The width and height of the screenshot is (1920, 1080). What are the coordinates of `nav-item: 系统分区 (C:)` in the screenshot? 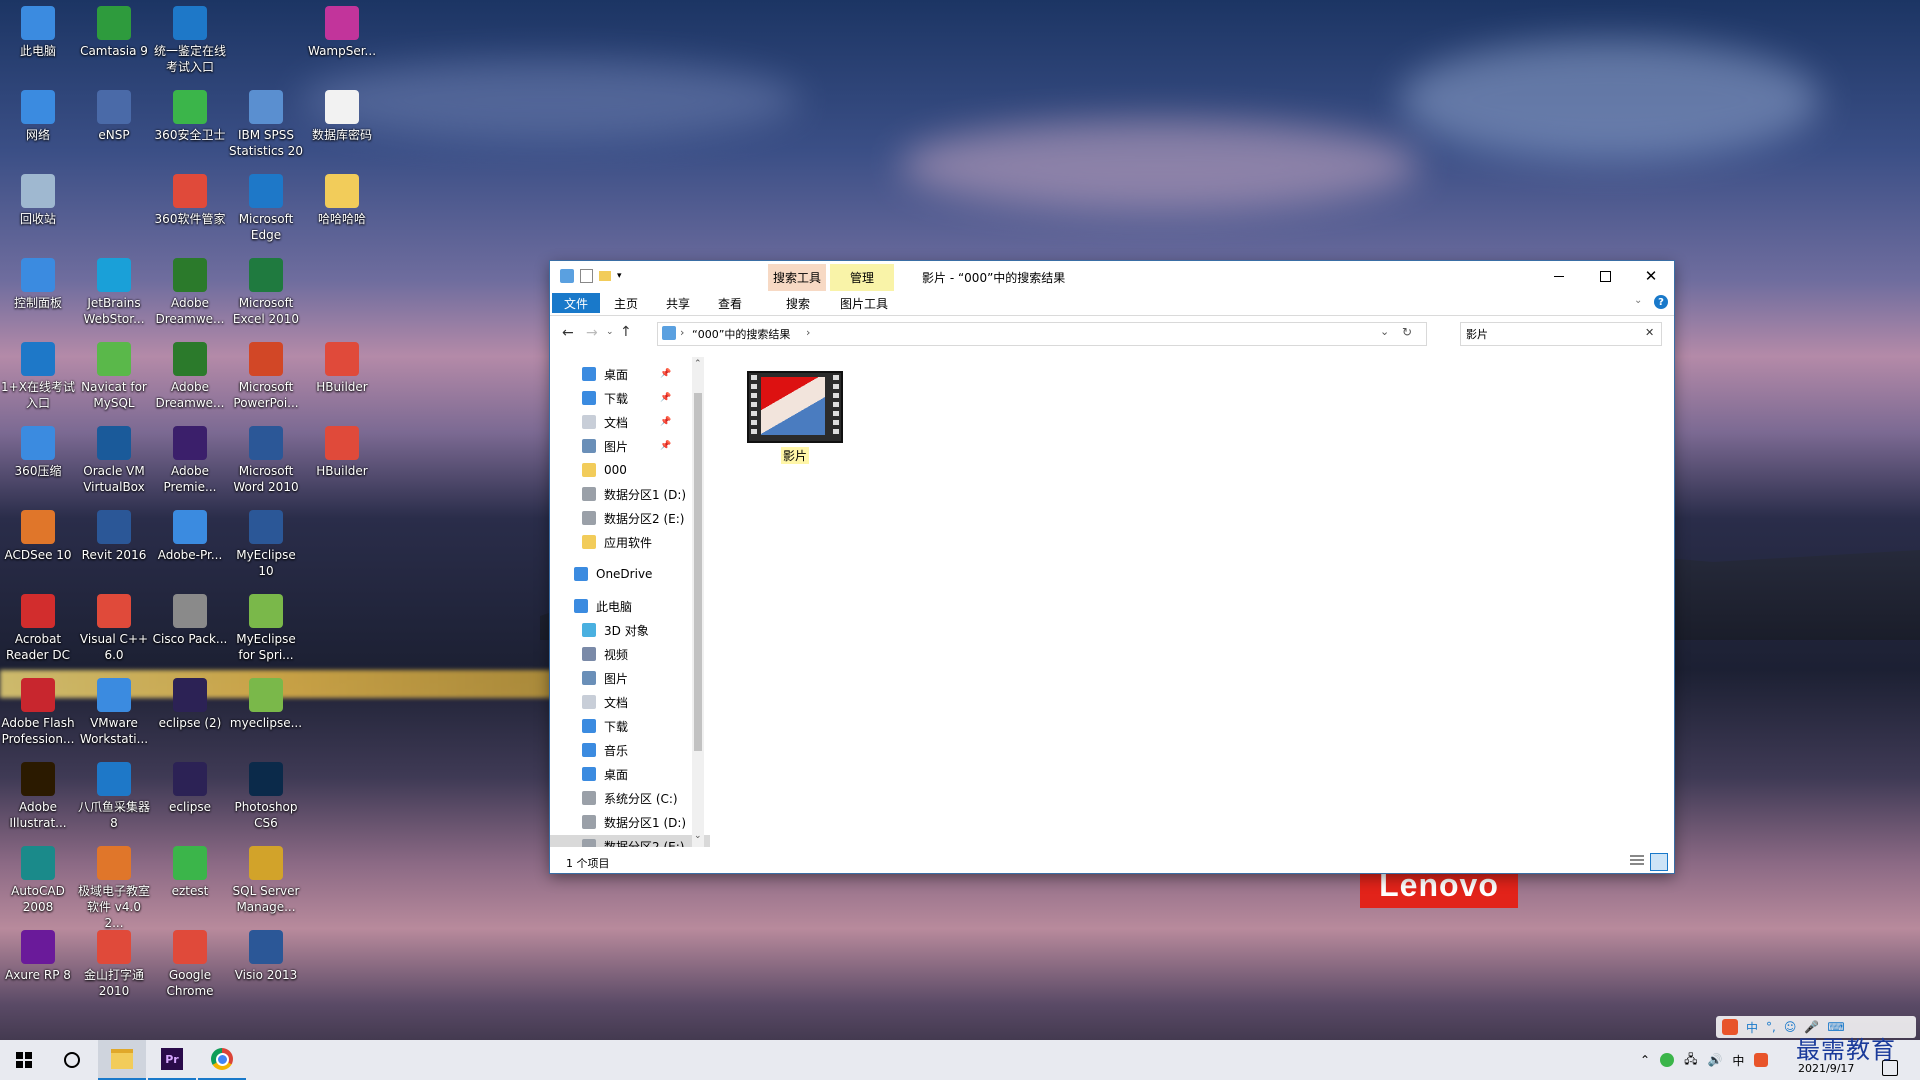 It's located at (630, 798).